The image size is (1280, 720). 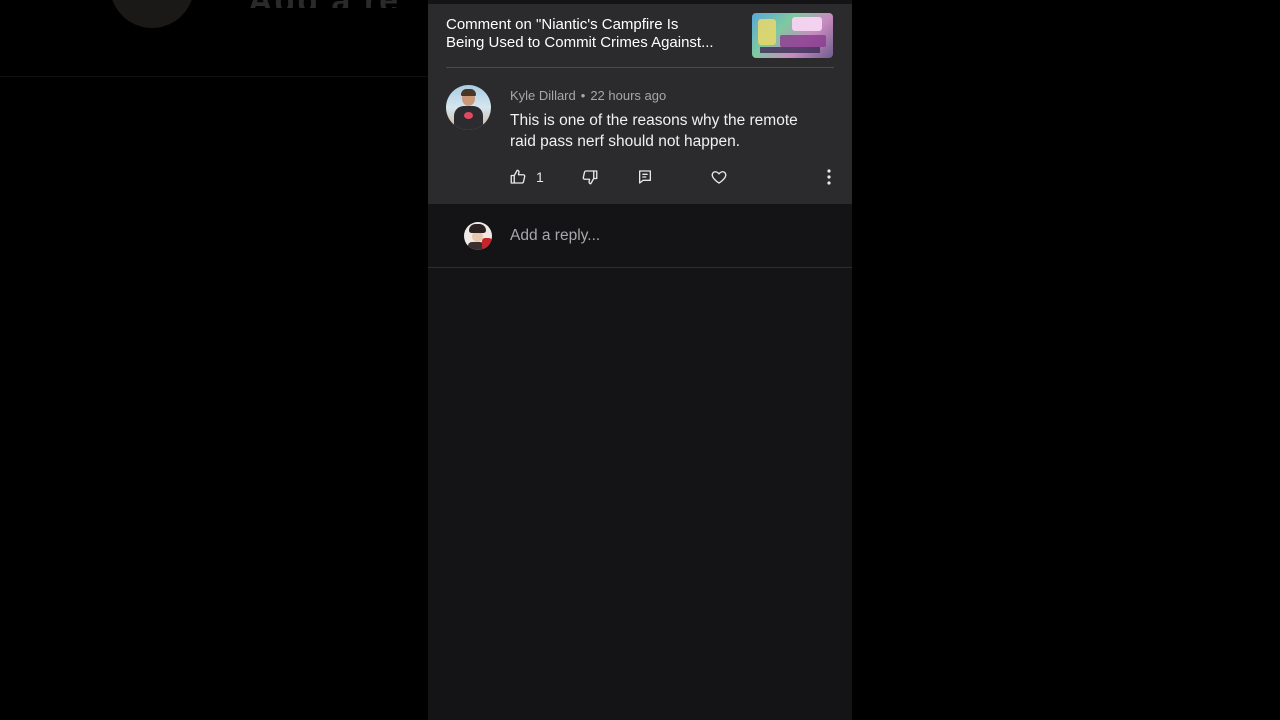 What do you see at coordinates (588, 95) in the screenshot?
I see `comment-meta: Kyle Dillard • 22 hours ago` at bounding box center [588, 95].